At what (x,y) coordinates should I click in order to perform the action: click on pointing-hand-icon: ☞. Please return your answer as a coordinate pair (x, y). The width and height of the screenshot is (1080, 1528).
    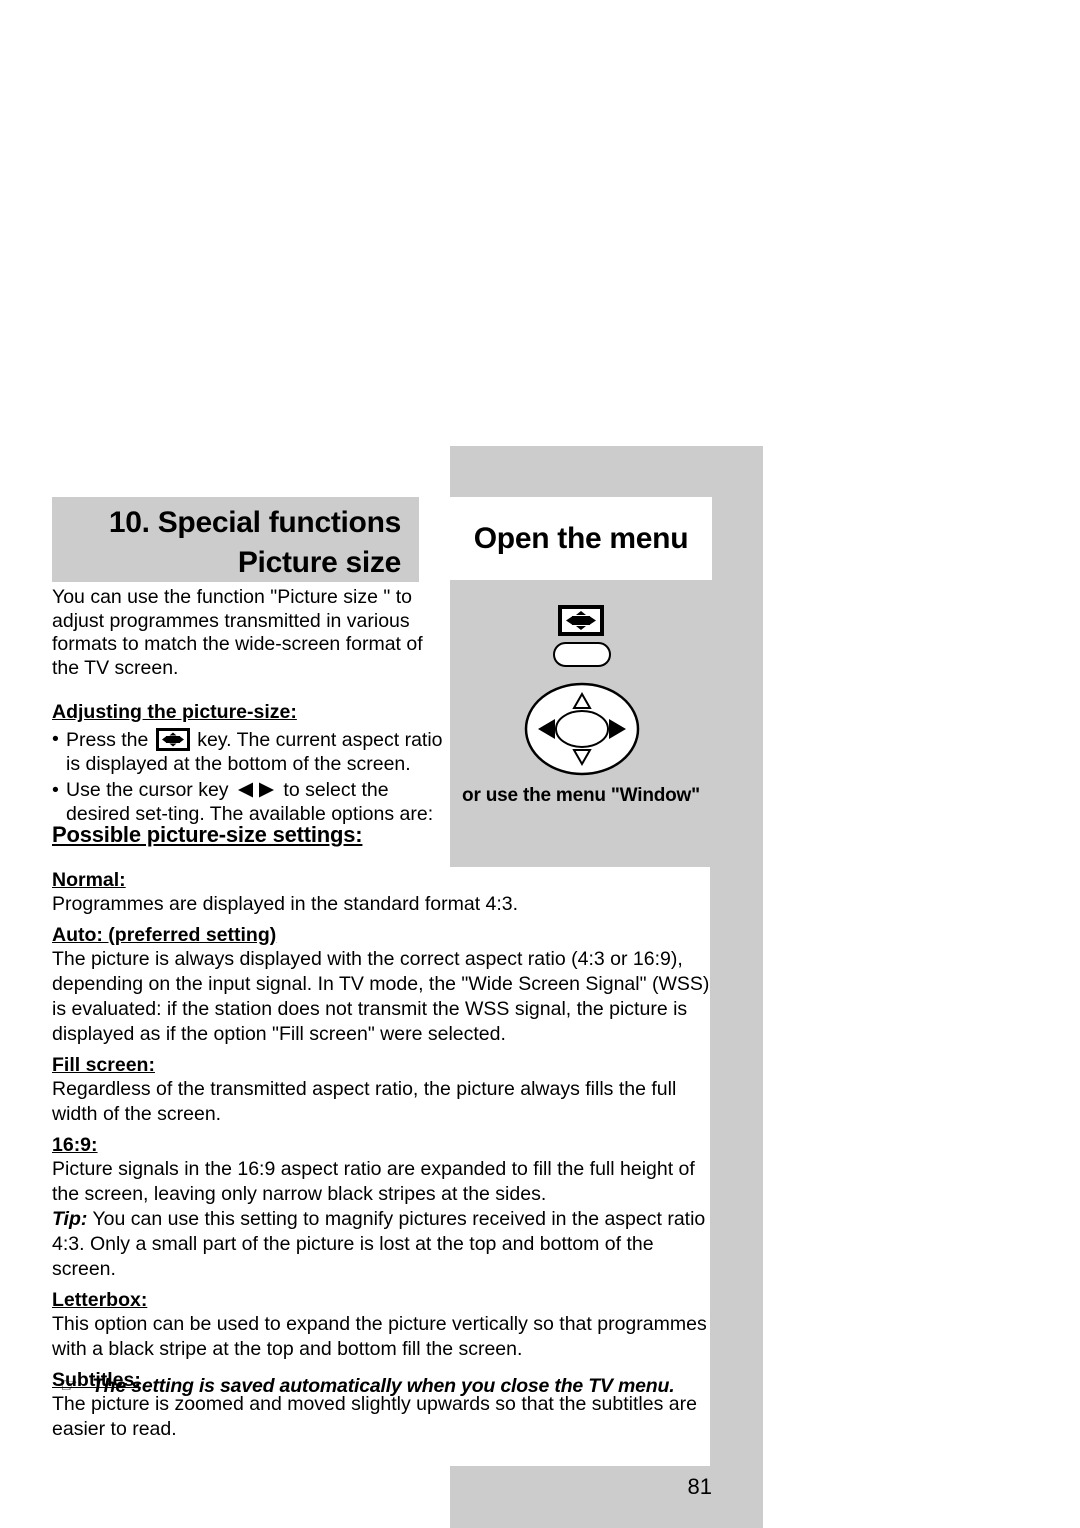
    Looking at the image, I should click on (69, 1386).